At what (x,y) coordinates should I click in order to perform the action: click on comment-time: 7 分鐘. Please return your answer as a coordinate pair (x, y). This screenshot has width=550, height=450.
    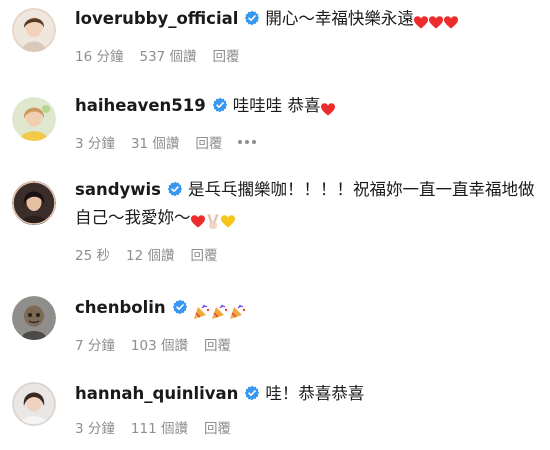
    Looking at the image, I should click on (95, 346).